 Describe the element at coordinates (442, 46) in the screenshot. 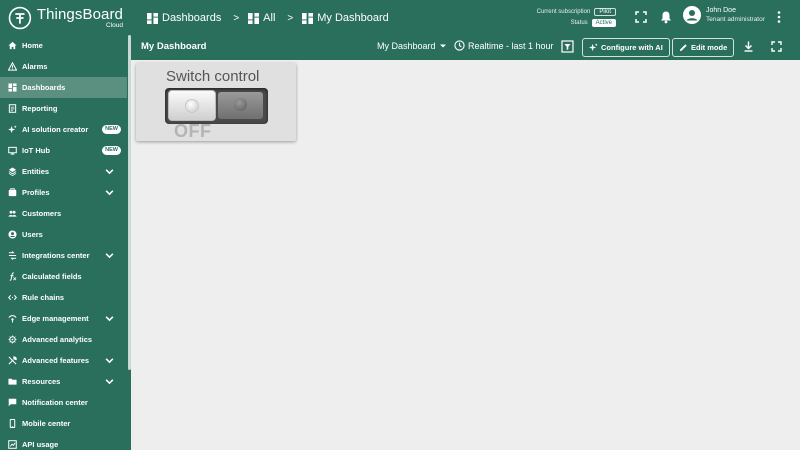

I see `caret-down-icon` at that location.